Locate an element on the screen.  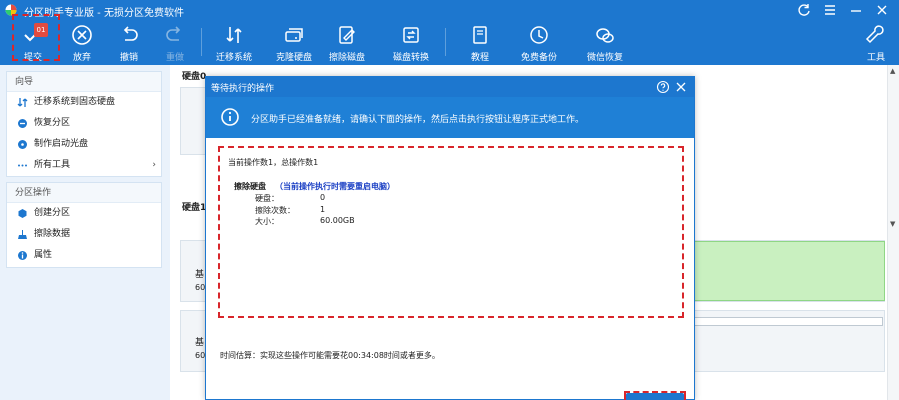
close-window-icon is located at coordinates (882, 10).